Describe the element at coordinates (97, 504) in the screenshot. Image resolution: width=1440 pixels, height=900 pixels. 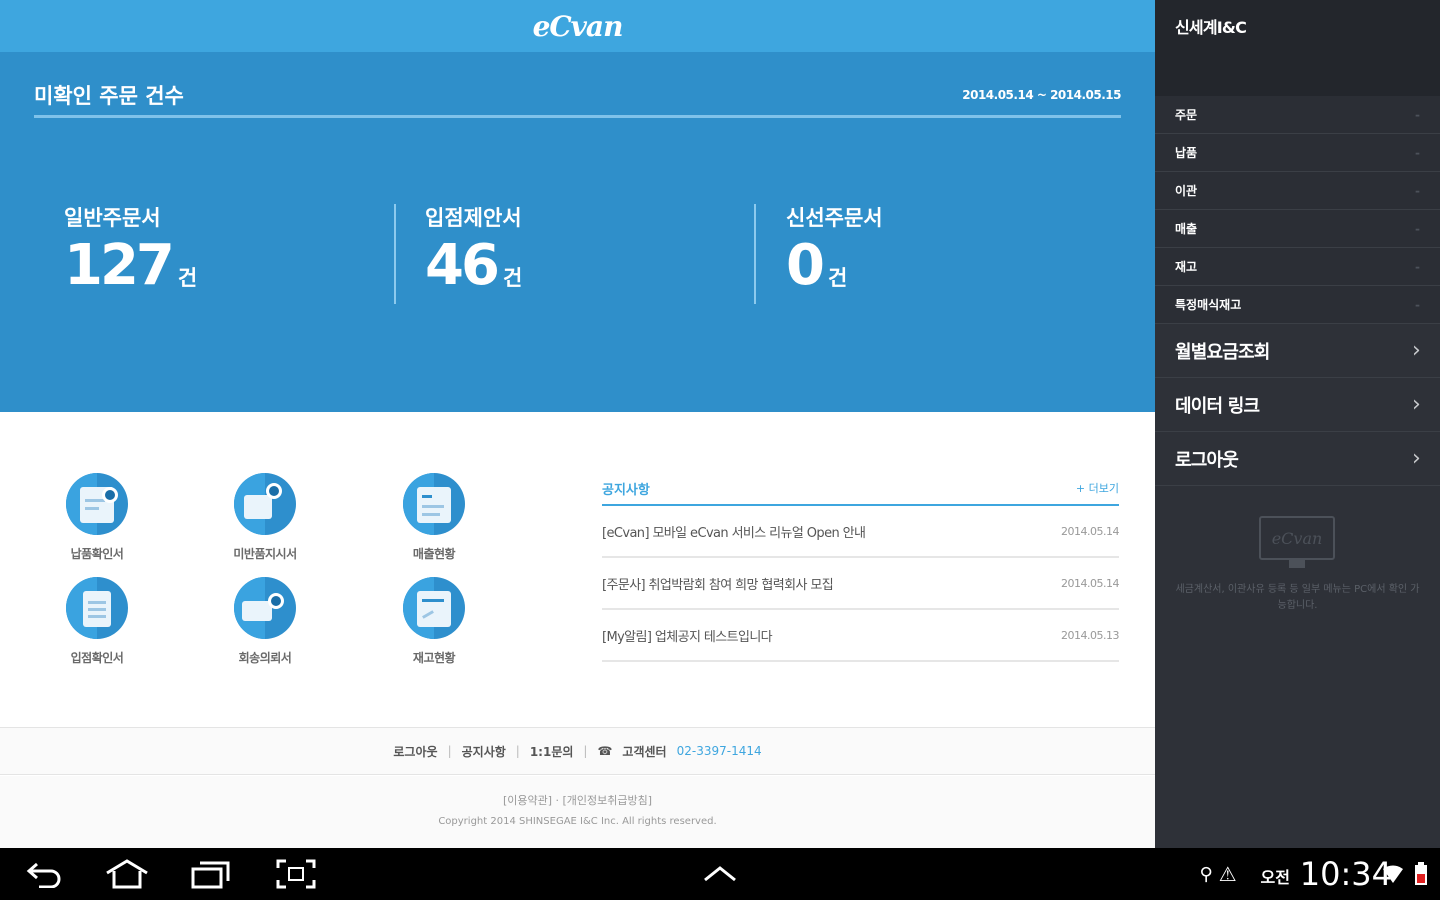
I see `delivery-confirm-icon` at that location.